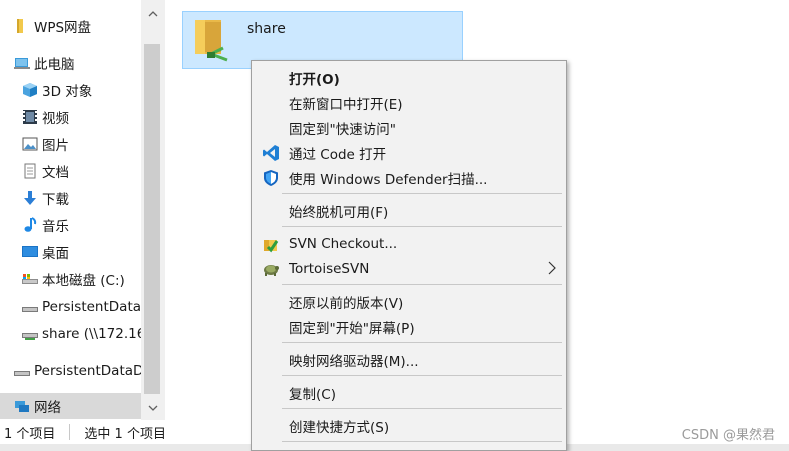 This screenshot has height=451, width=789. What do you see at coordinates (55, 200) in the screenshot?
I see `nav-item-label: 下载` at bounding box center [55, 200].